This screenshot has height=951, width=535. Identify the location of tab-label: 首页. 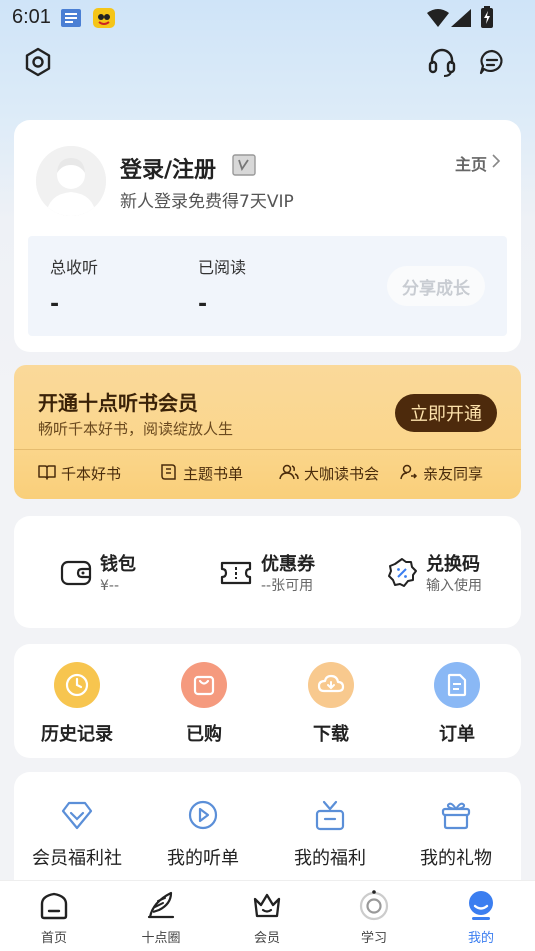
(53, 938).